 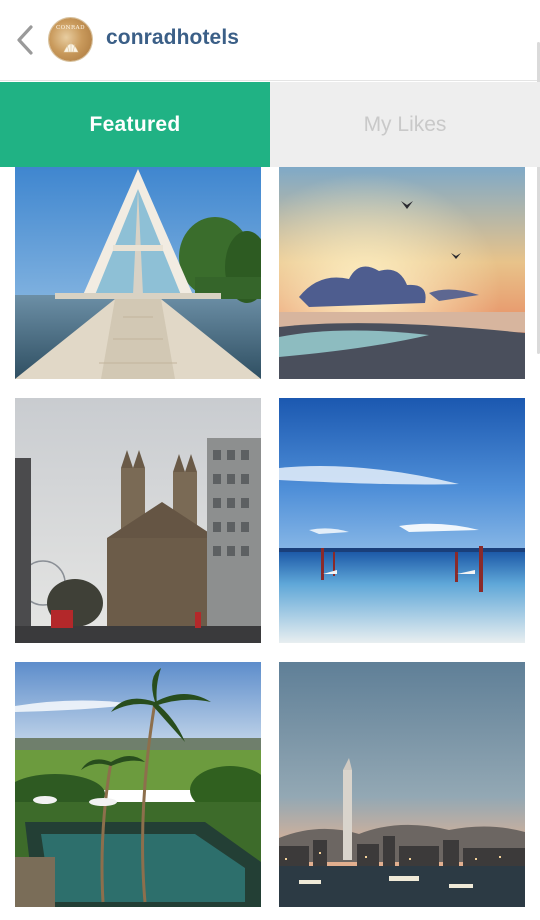 What do you see at coordinates (405, 124) in the screenshot?
I see `tab-my-likes: My Likes` at bounding box center [405, 124].